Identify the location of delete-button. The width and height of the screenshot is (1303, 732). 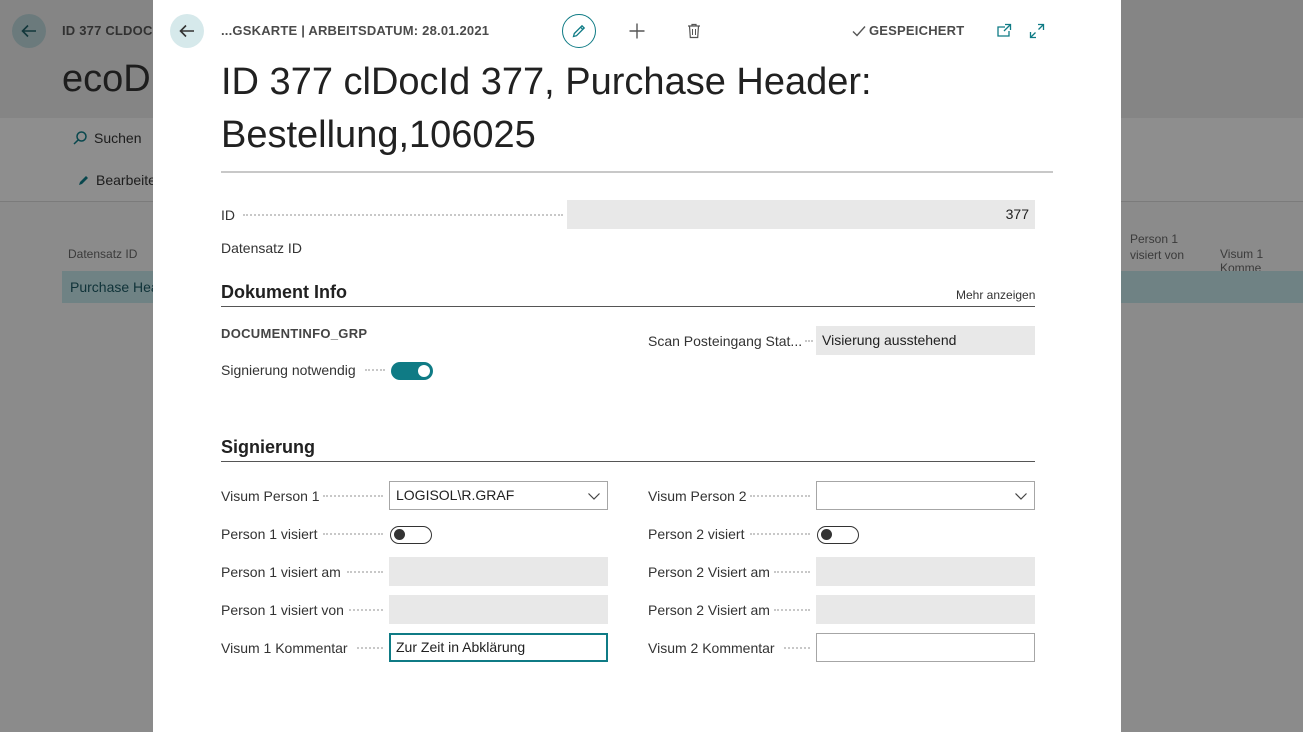
(694, 31).